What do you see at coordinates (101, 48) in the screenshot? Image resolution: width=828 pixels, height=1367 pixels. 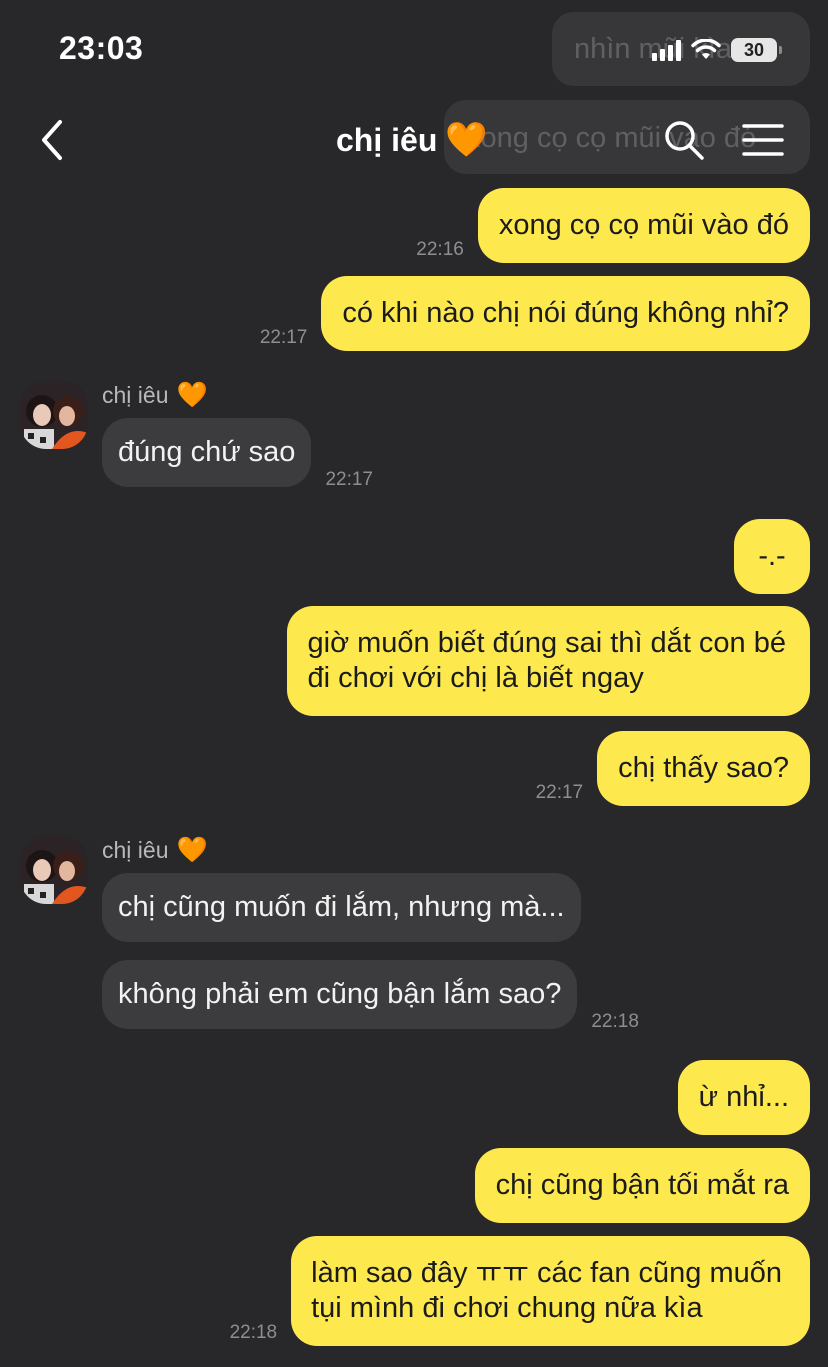 I see `status-time: 23:03` at bounding box center [101, 48].